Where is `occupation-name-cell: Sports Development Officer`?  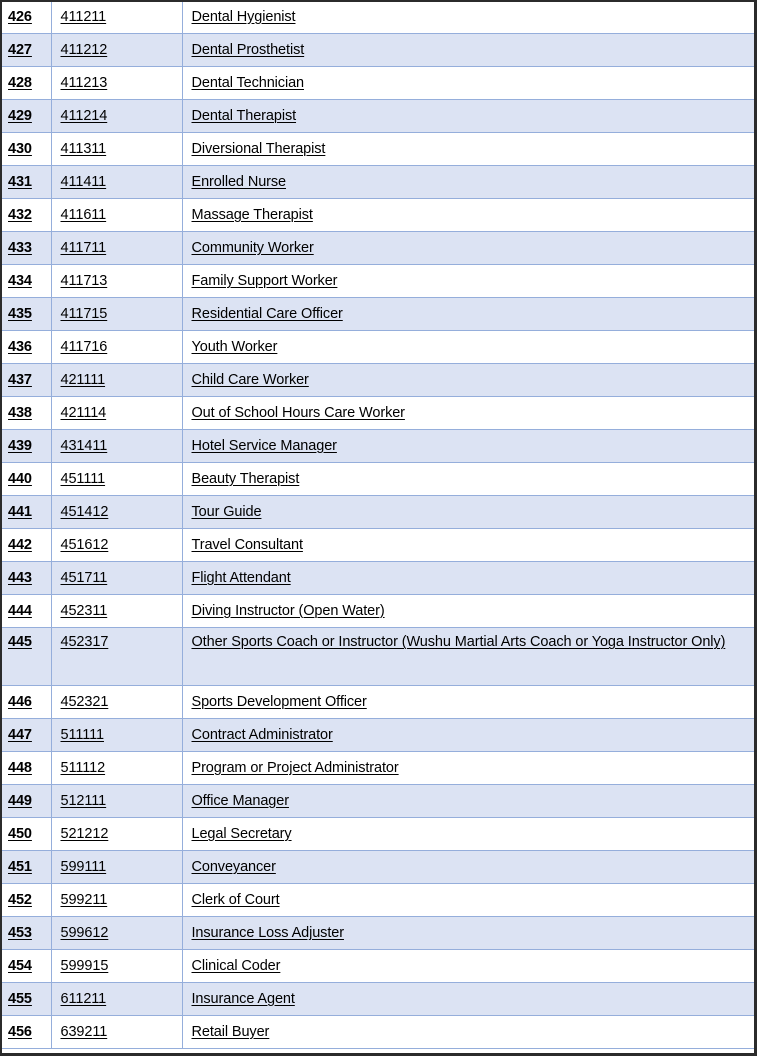 occupation-name-cell: Sports Development Officer is located at coordinates (467, 702).